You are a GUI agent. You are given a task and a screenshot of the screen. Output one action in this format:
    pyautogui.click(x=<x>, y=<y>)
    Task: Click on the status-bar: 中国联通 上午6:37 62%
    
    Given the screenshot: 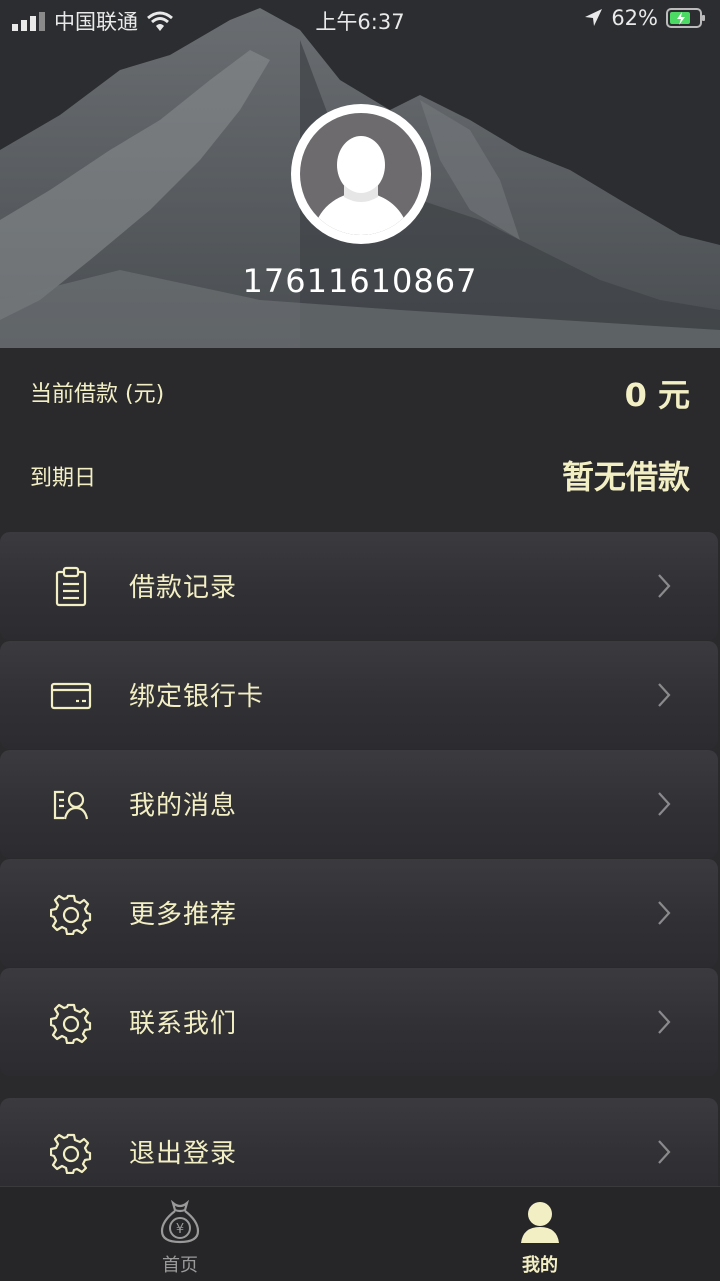 What is the action you would take?
    pyautogui.click(x=360, y=20)
    